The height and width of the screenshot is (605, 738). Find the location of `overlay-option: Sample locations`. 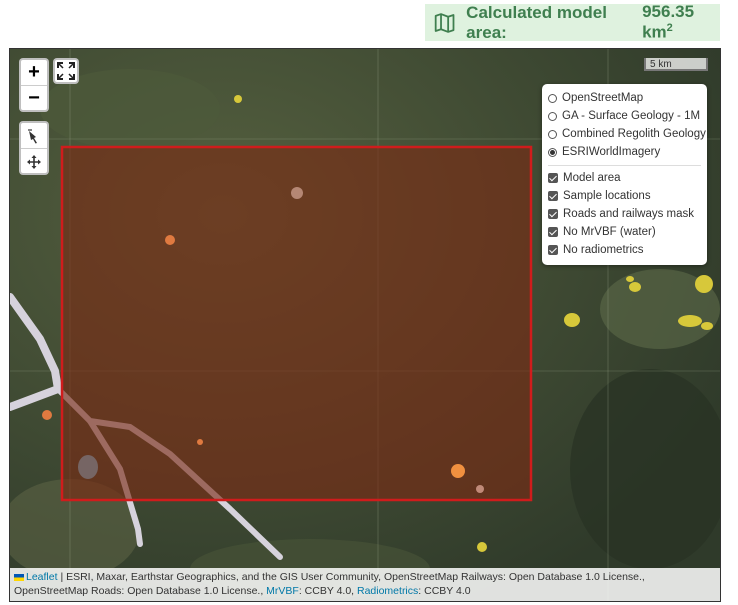

overlay-option: Sample locations is located at coordinates (624, 196).